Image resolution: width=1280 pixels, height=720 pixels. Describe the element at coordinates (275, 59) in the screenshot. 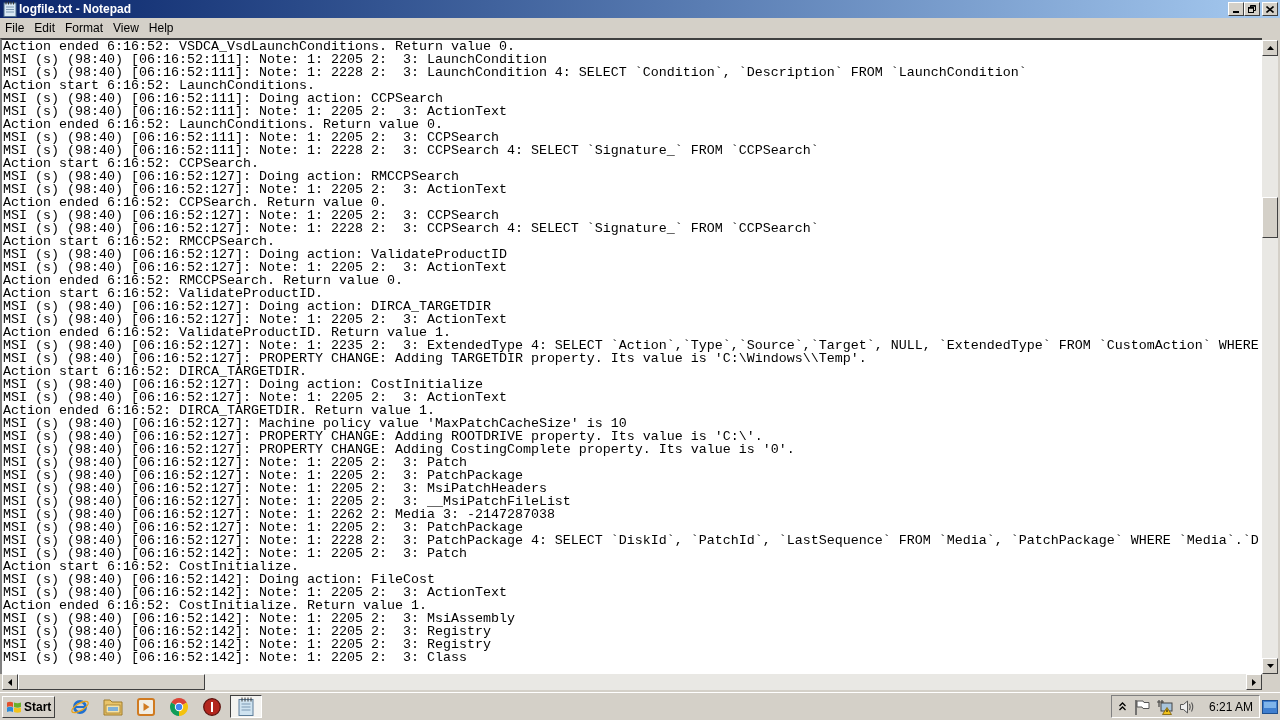

I see `log-line: MSI (s) (98:40) [06:16:52:111]: Note: 1: 2205 2: 3: LaunchCondition` at that location.